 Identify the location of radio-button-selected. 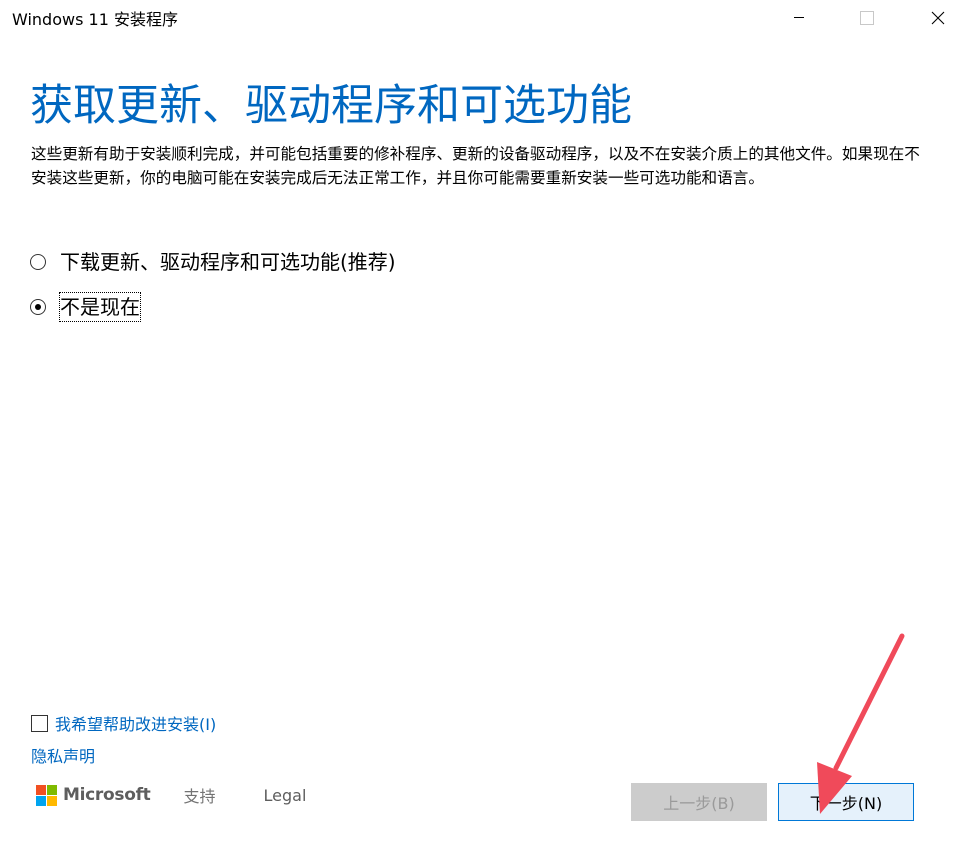
(38, 307).